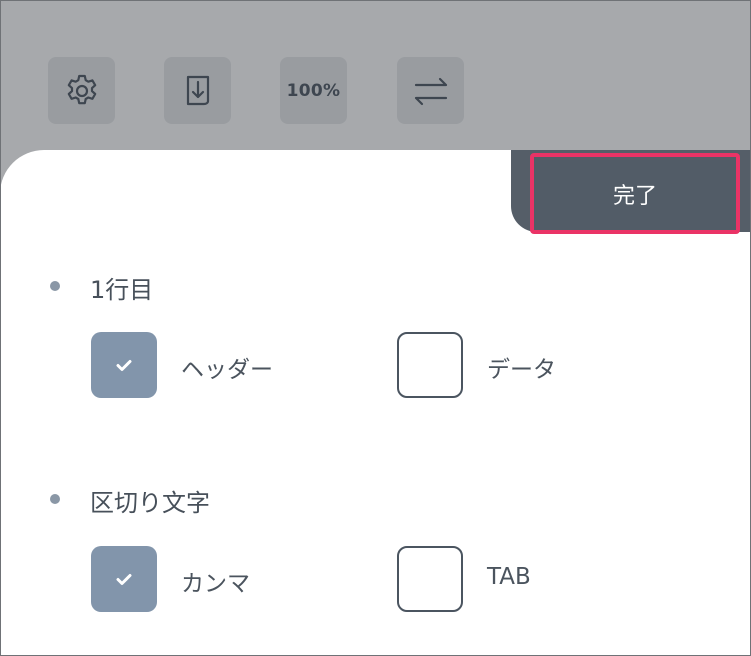  What do you see at coordinates (150, 503) in the screenshot?
I see `section-title-delimiter: 区切り文字` at bounding box center [150, 503].